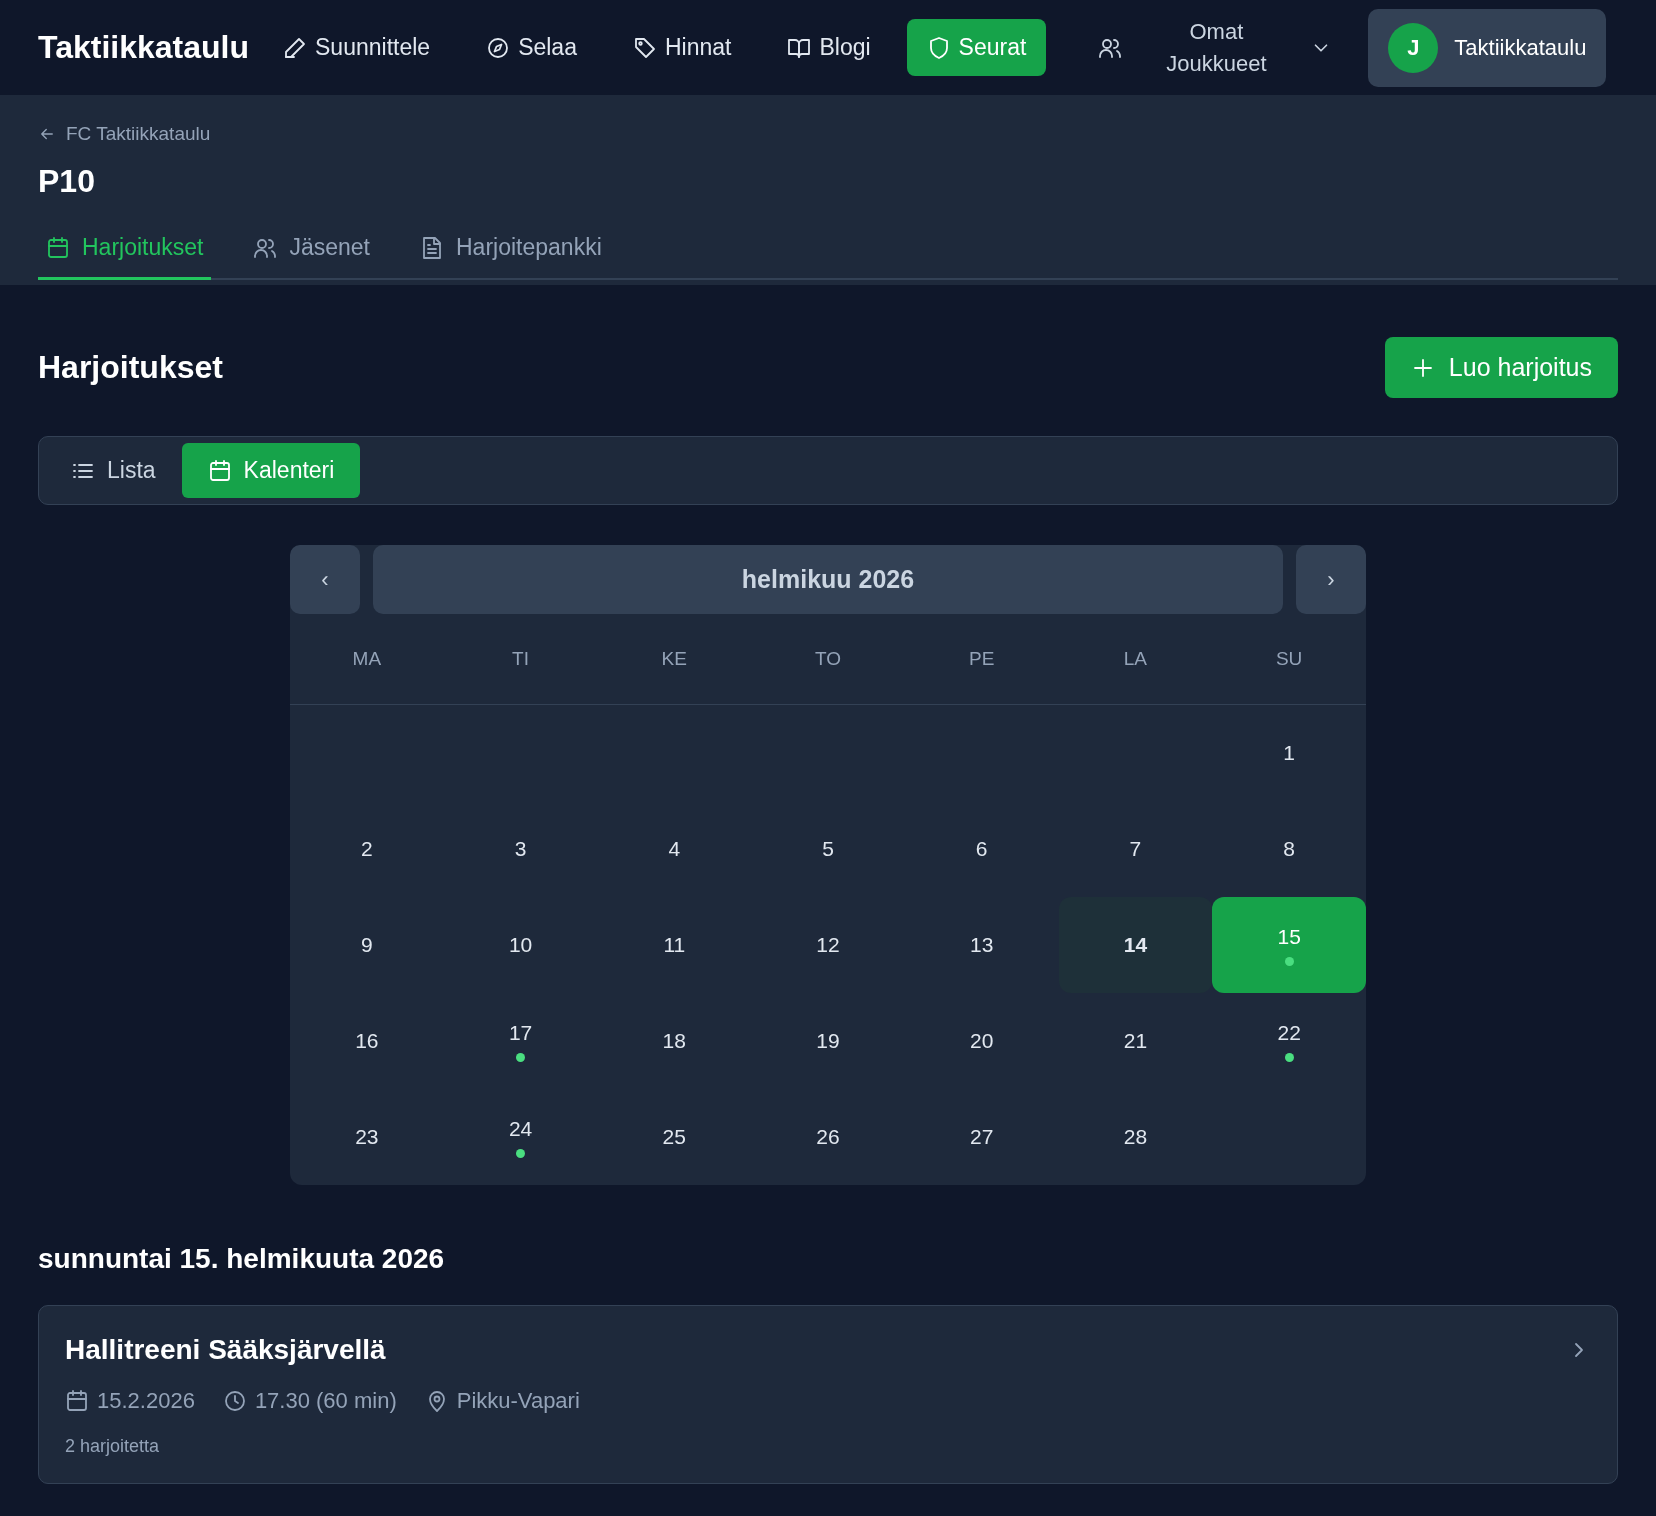 The height and width of the screenshot is (1516, 1656). I want to click on calendar-day: 22, so click(1289, 1041).